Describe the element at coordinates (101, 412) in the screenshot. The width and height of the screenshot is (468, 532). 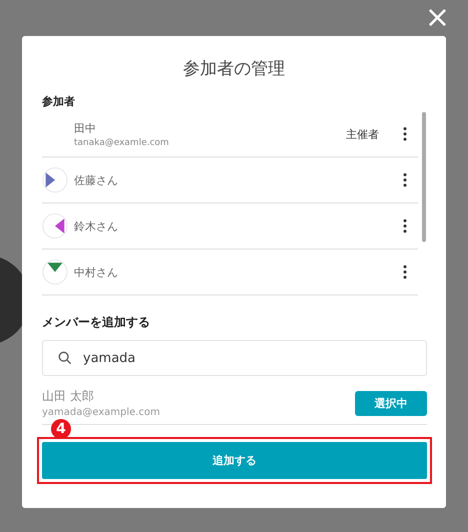
I see `result-email: yamada@example.com` at that location.